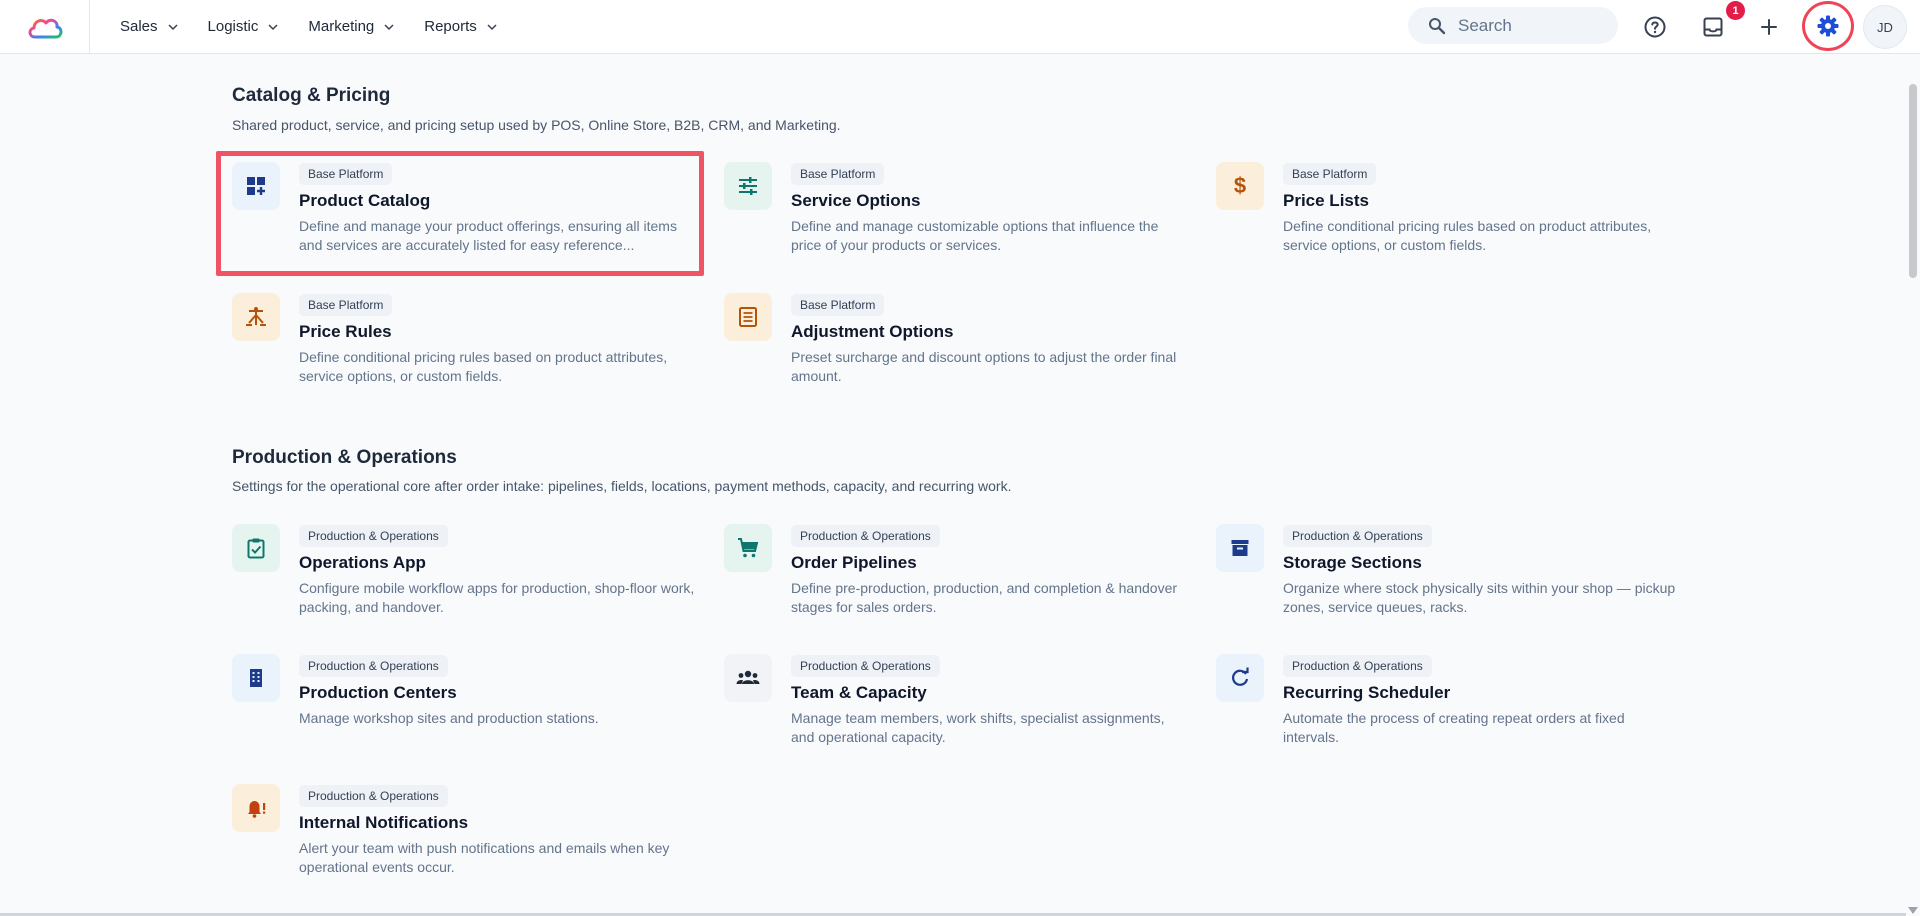 This screenshot has height=916, width=1920. I want to click on dollar-icon: $, so click(1240, 185).